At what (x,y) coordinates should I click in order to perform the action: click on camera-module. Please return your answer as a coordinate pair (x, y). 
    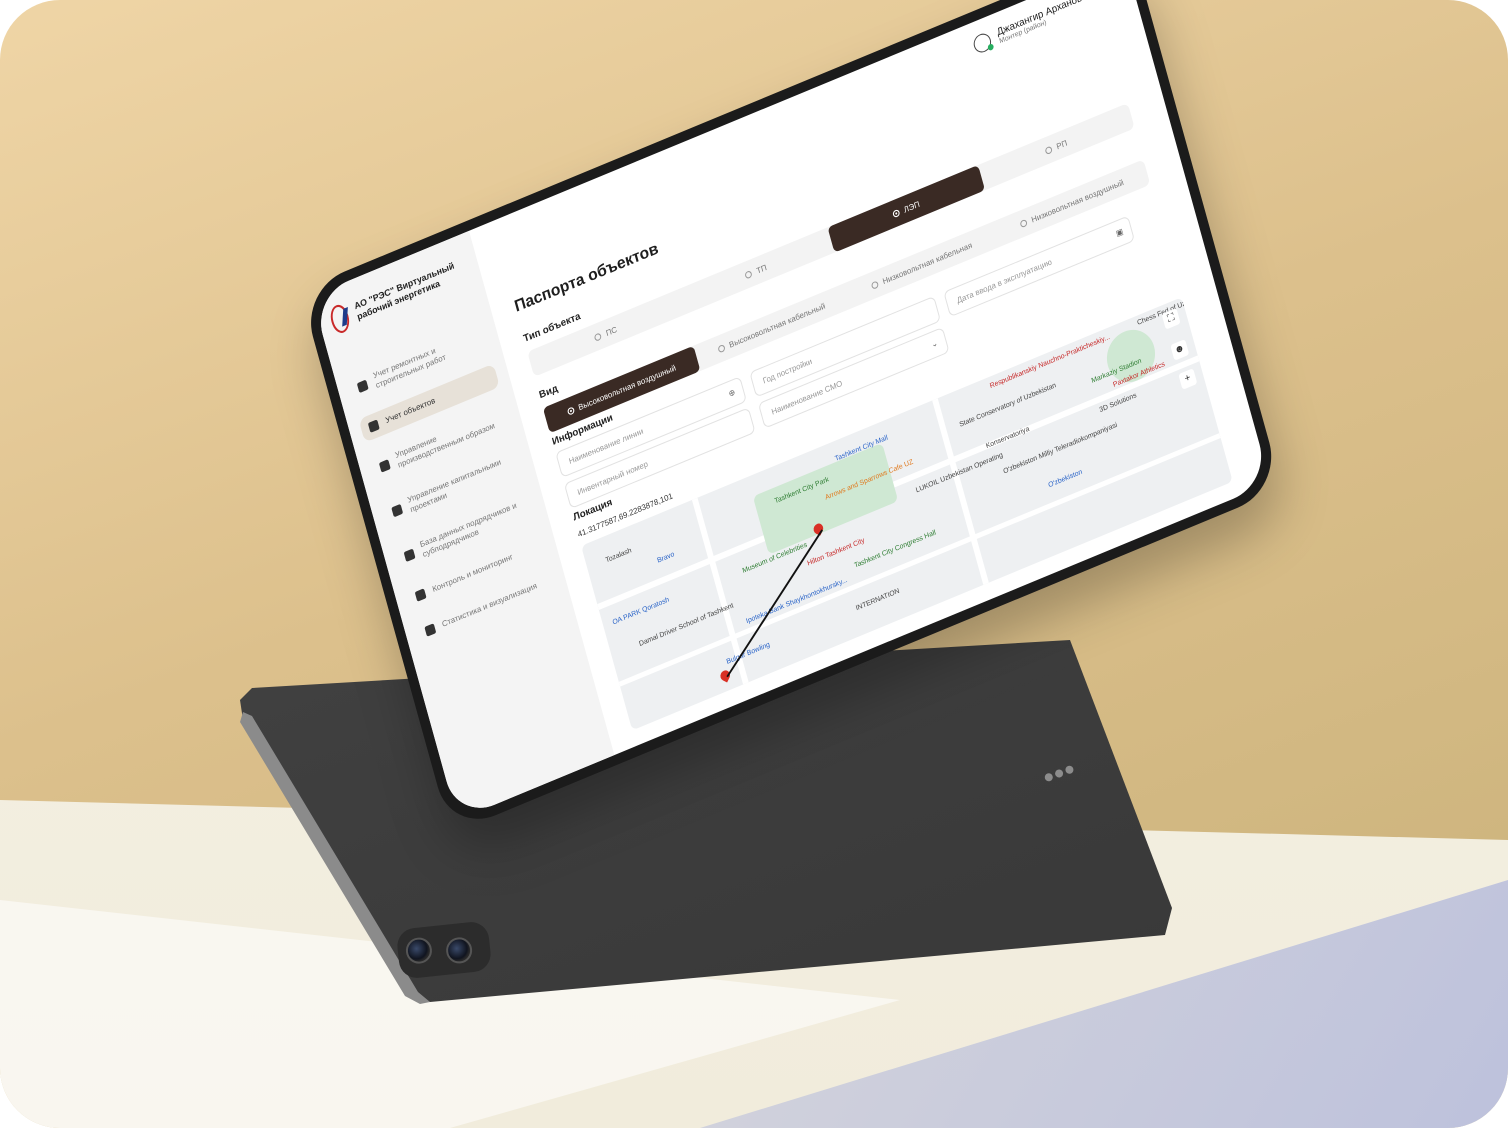
    Looking at the image, I should click on (444, 950).